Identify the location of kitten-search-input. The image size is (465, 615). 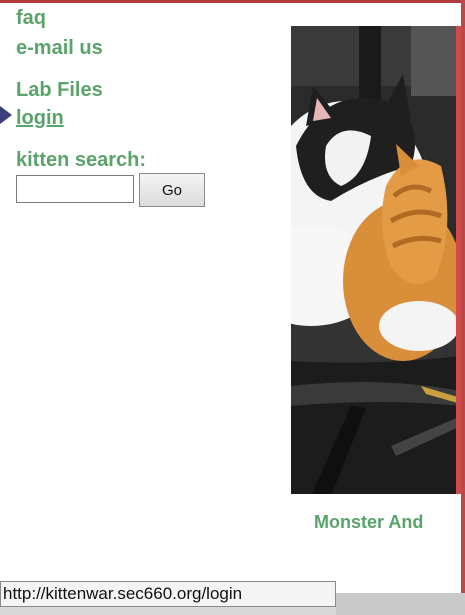
(75, 189).